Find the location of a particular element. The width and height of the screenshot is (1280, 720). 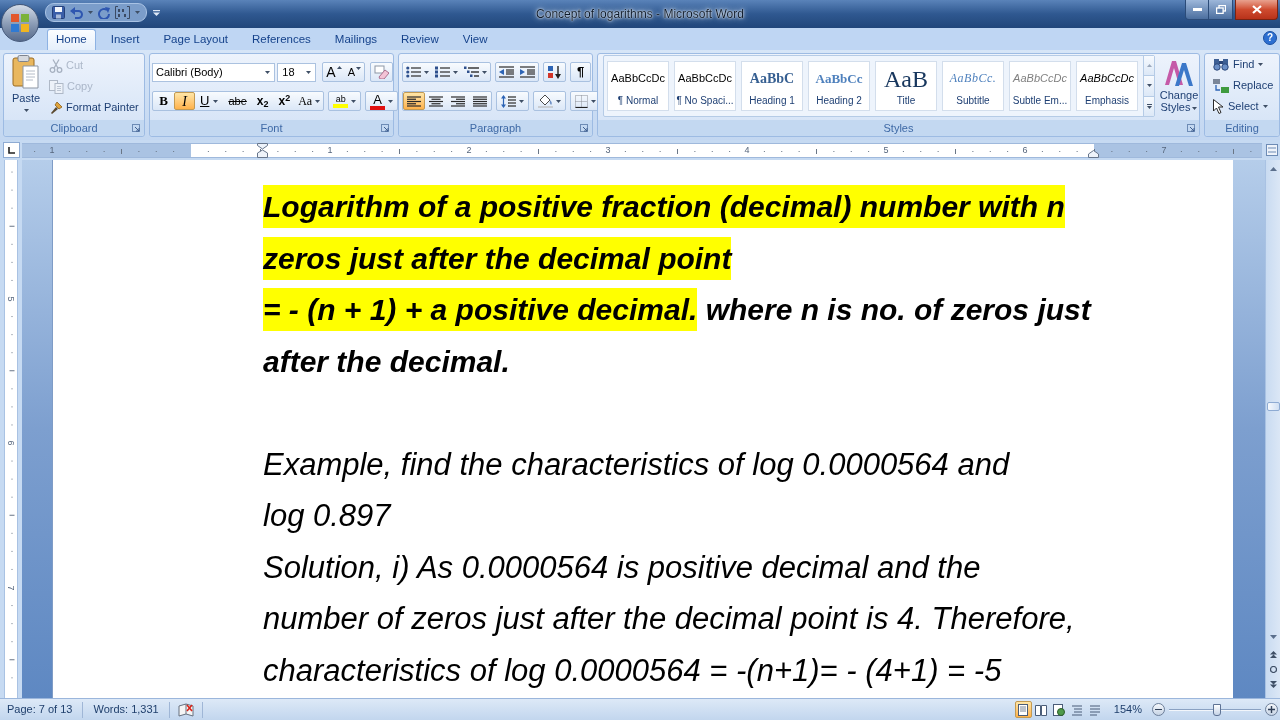

sort-button is located at coordinates (554, 72).